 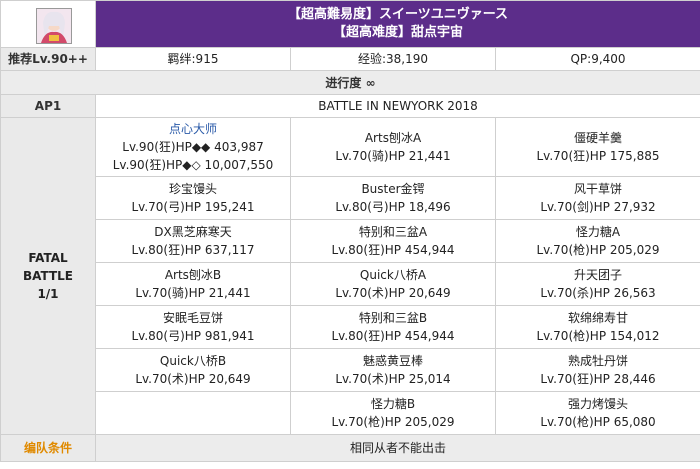 I want to click on enemy-name: 怪力糖B, so click(x=393, y=404).